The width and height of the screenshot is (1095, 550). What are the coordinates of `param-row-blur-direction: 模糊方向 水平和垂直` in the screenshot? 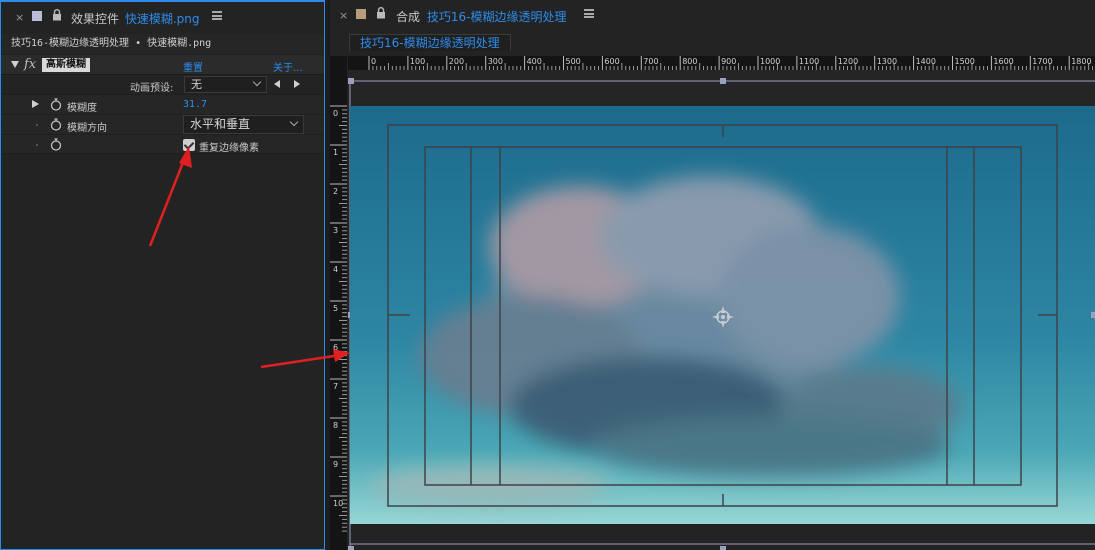 It's located at (162, 124).